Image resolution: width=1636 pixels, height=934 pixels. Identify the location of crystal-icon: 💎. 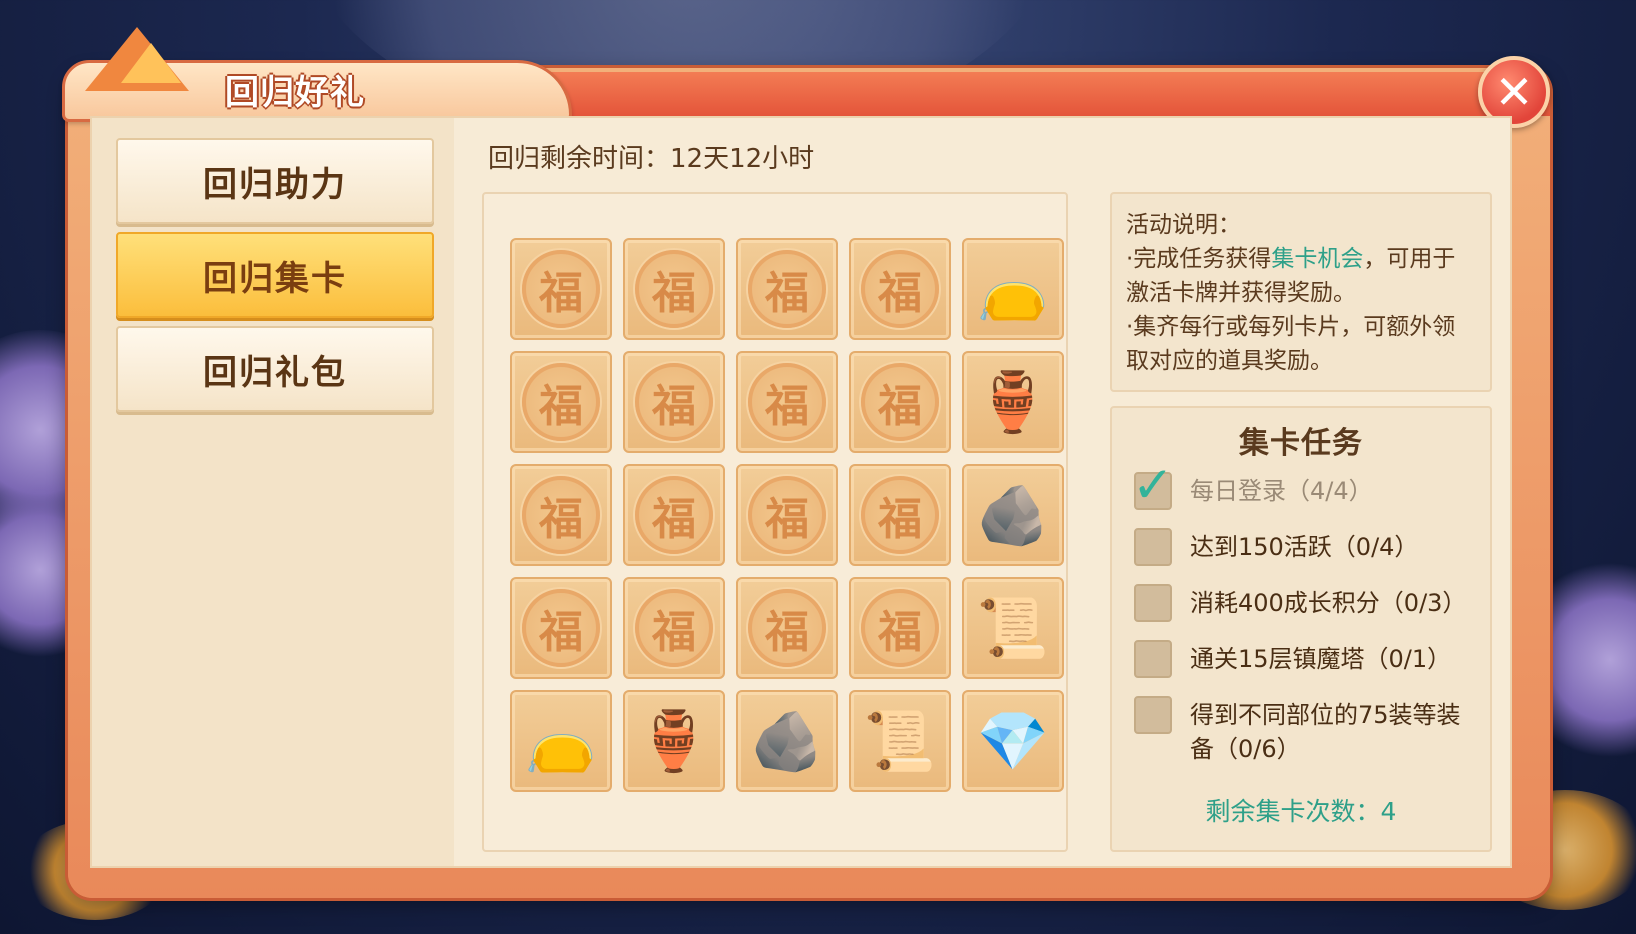
(1013, 741).